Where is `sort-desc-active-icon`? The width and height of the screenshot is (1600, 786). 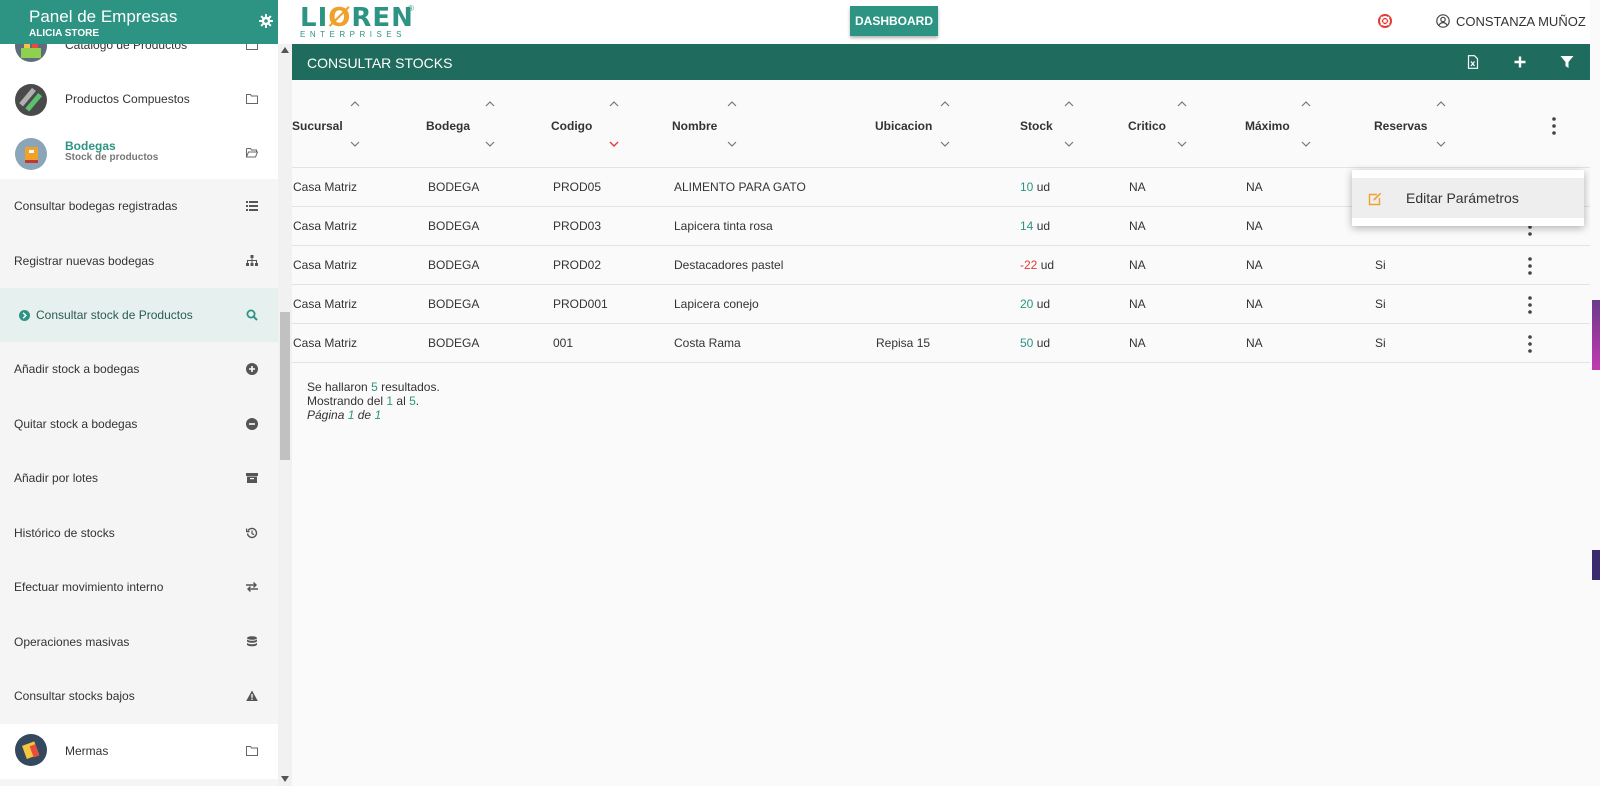 sort-desc-active-icon is located at coordinates (614, 144).